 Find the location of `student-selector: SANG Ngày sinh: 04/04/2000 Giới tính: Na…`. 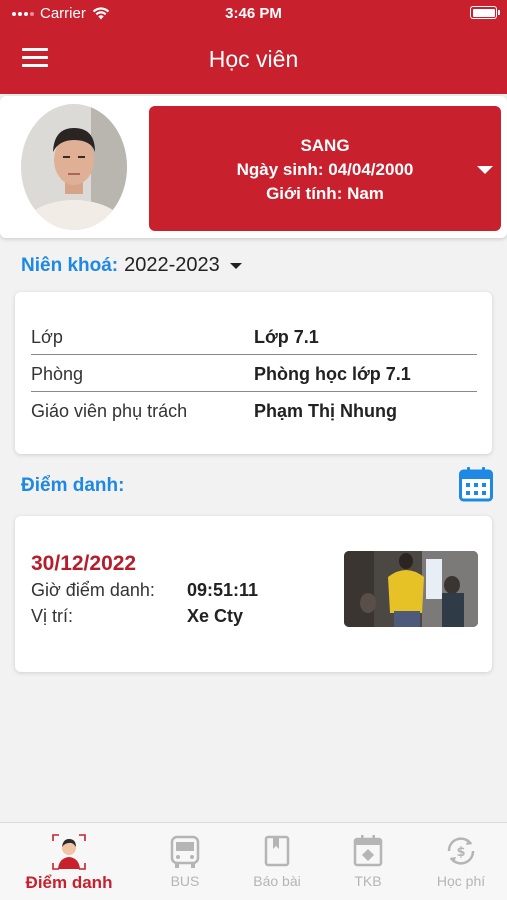

student-selector: SANG Ngày sinh: 04/04/2000 Giới tính: Na… is located at coordinates (325, 168).